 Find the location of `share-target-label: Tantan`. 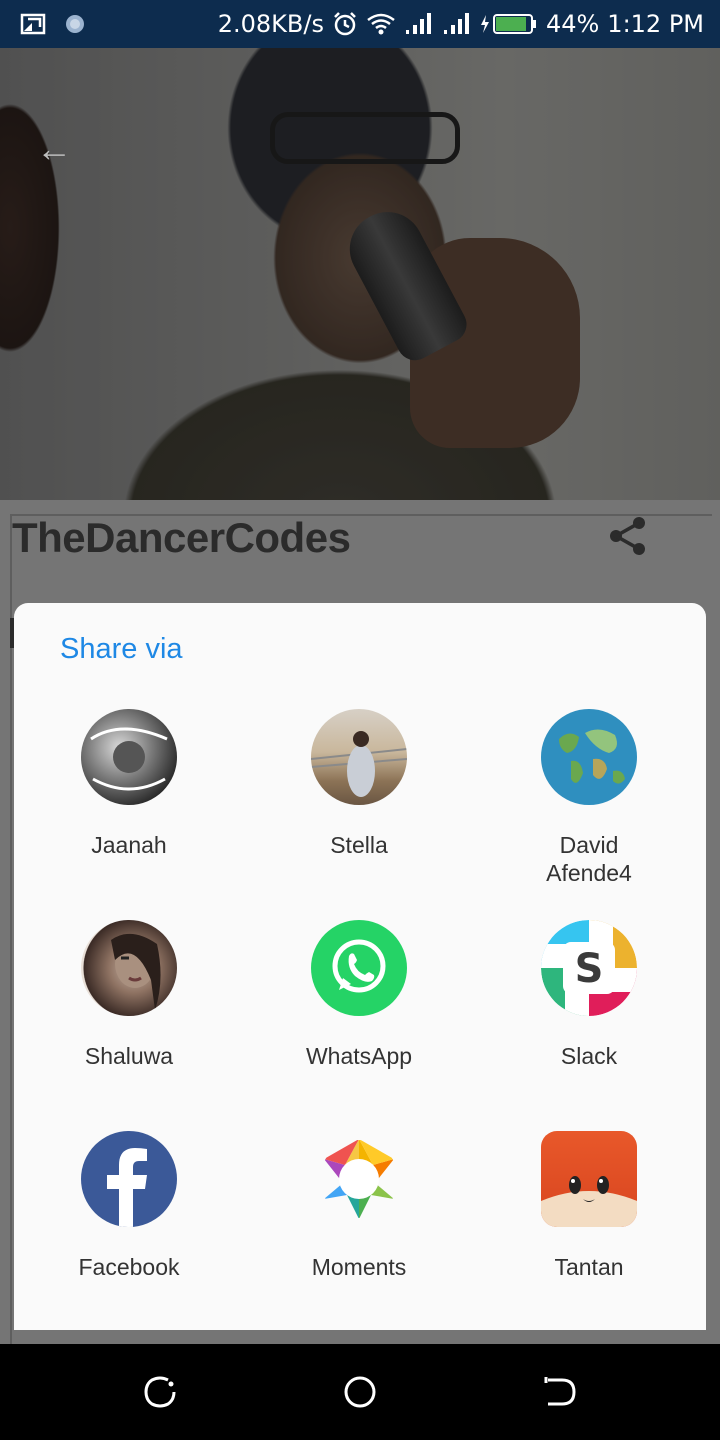

share-target-label: Tantan is located at coordinates (589, 1267).